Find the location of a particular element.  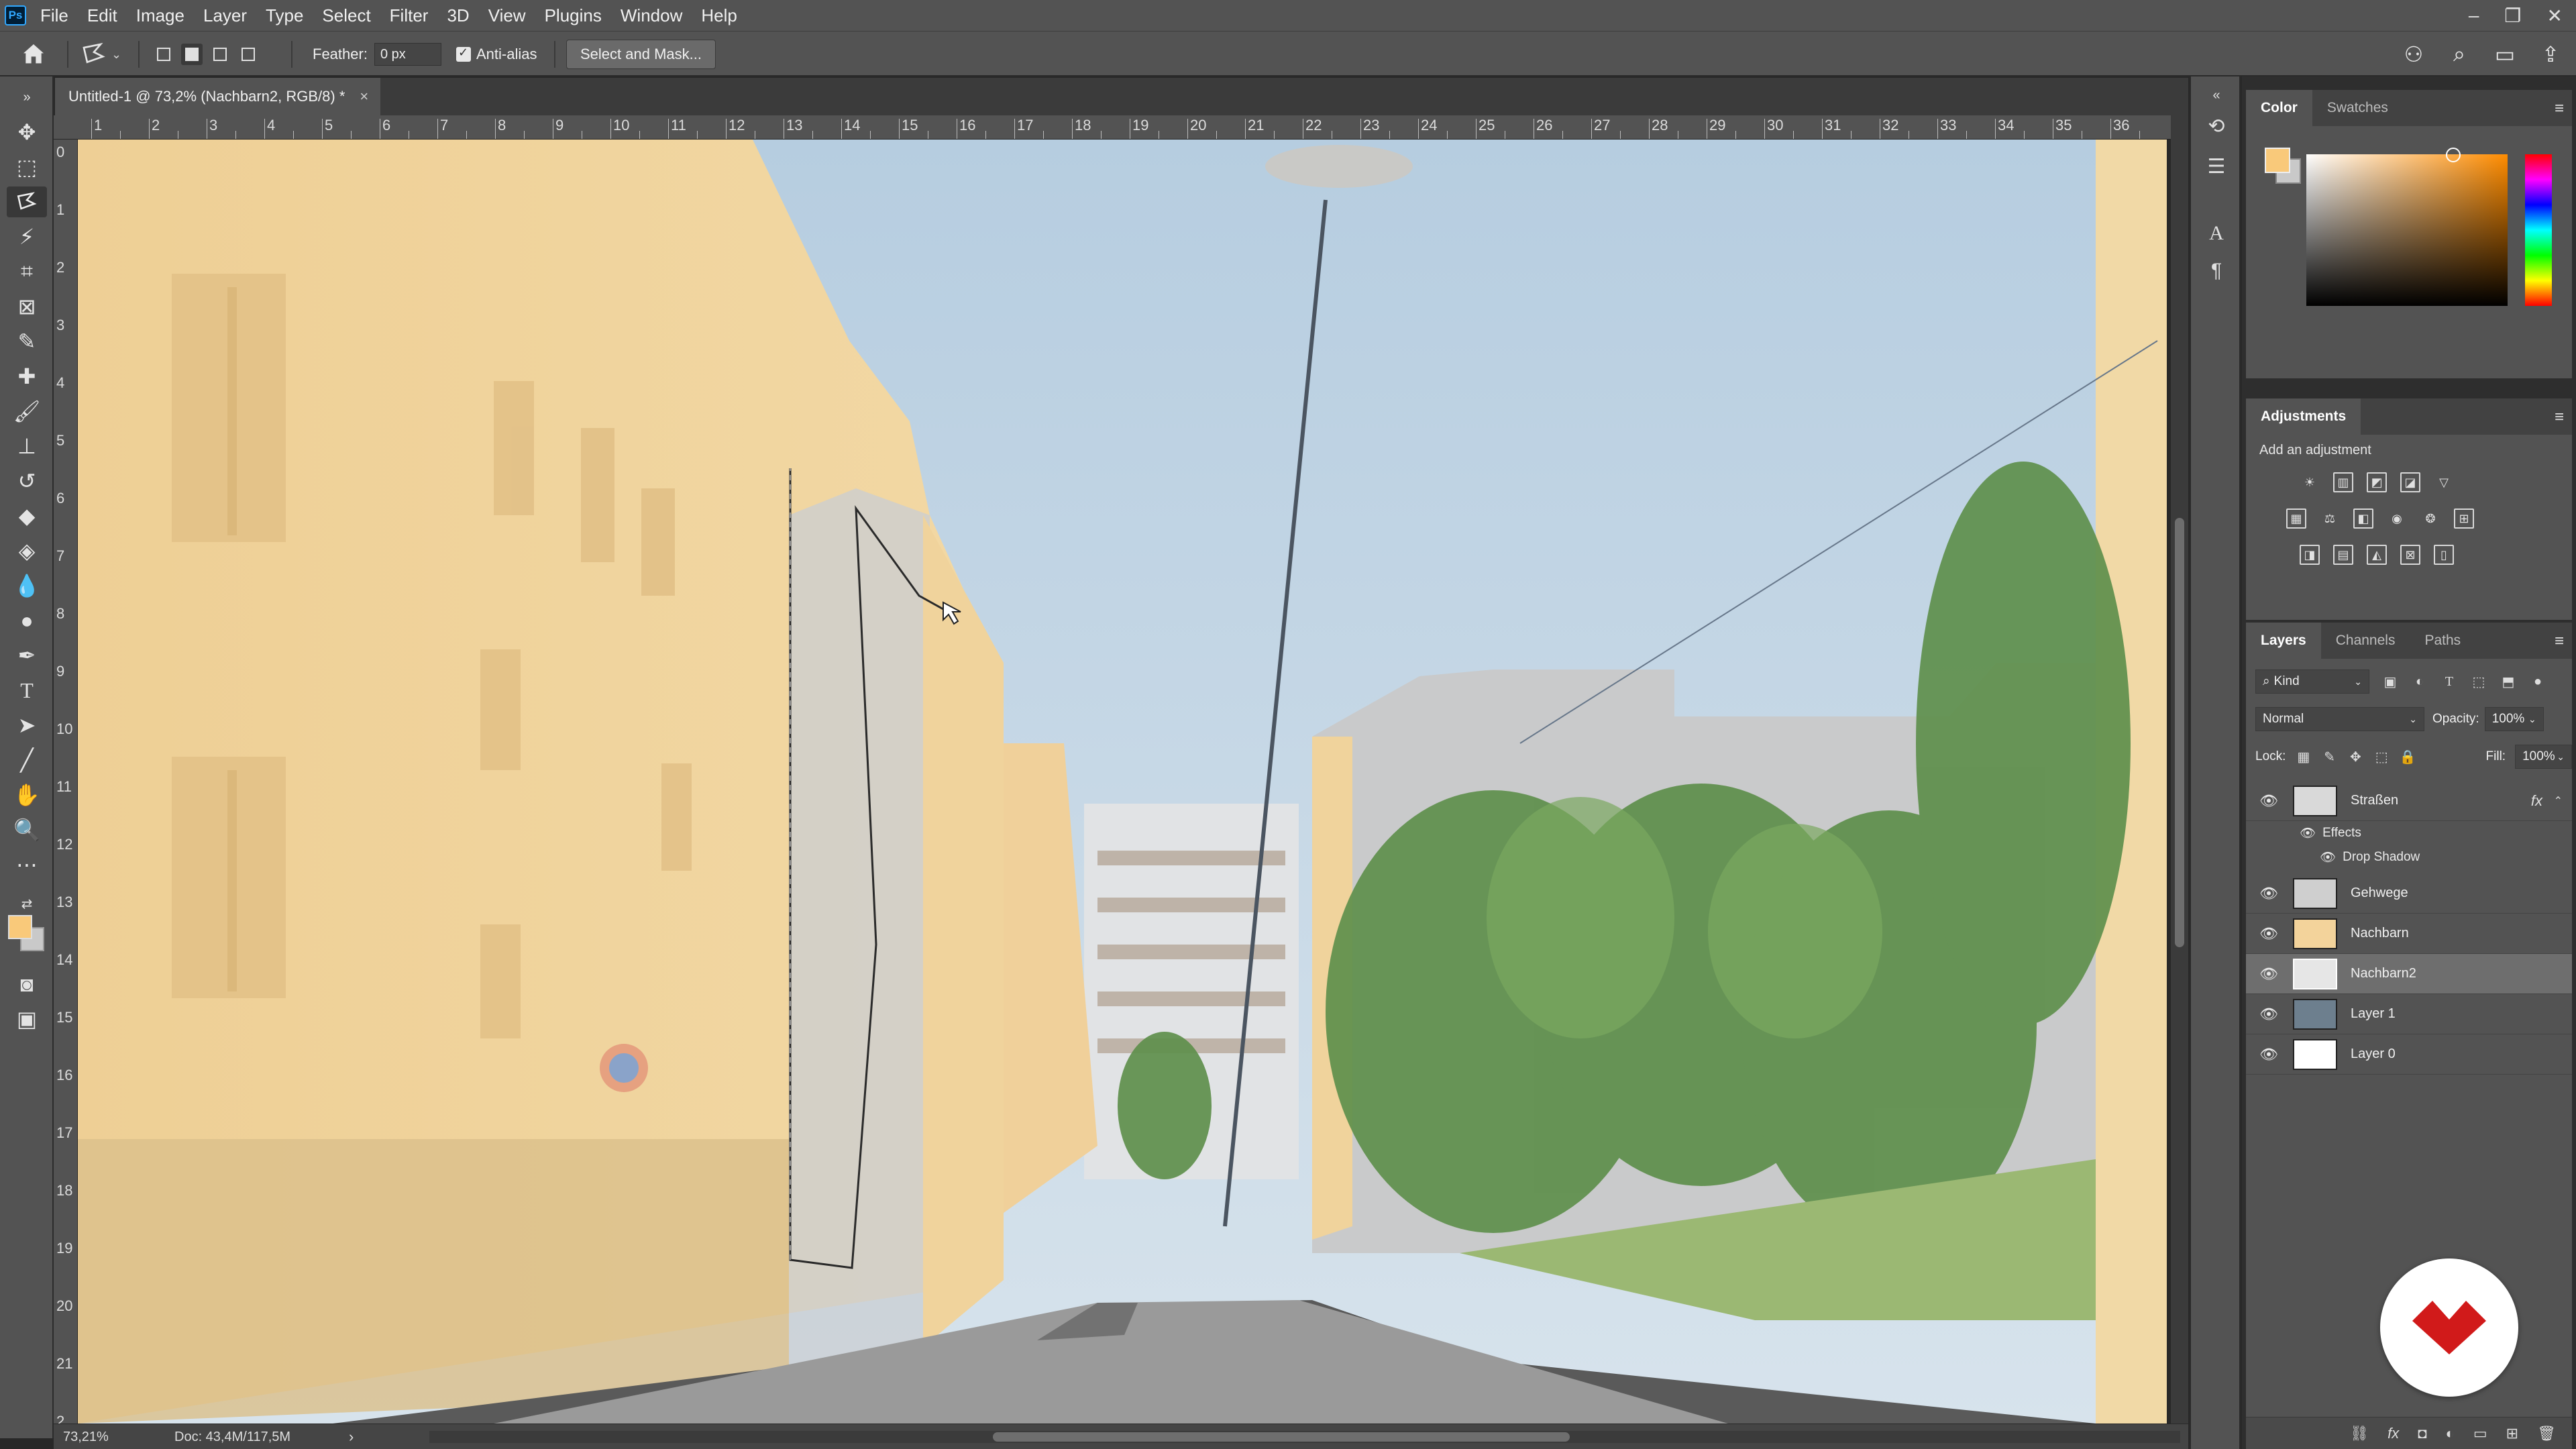

layer-name: Straßen is located at coordinates (2374, 800).